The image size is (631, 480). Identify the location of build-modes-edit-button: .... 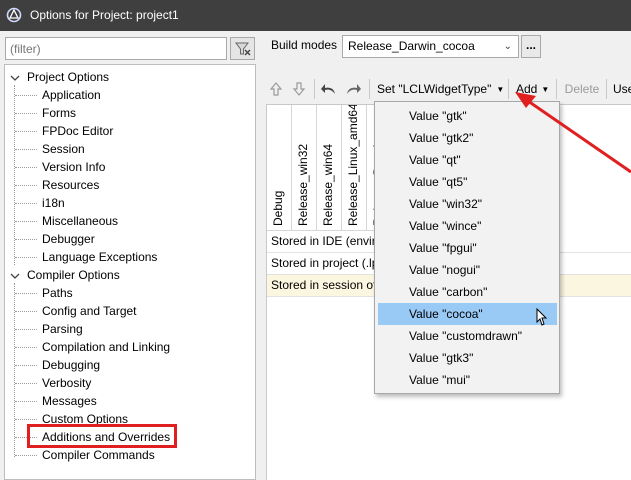
(531, 46).